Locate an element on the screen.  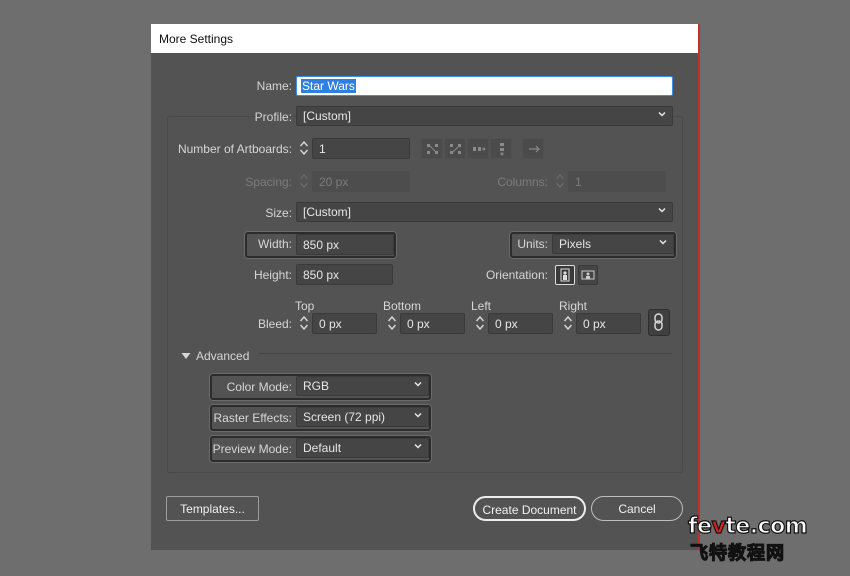
columns-stepper is located at coordinates (560, 181).